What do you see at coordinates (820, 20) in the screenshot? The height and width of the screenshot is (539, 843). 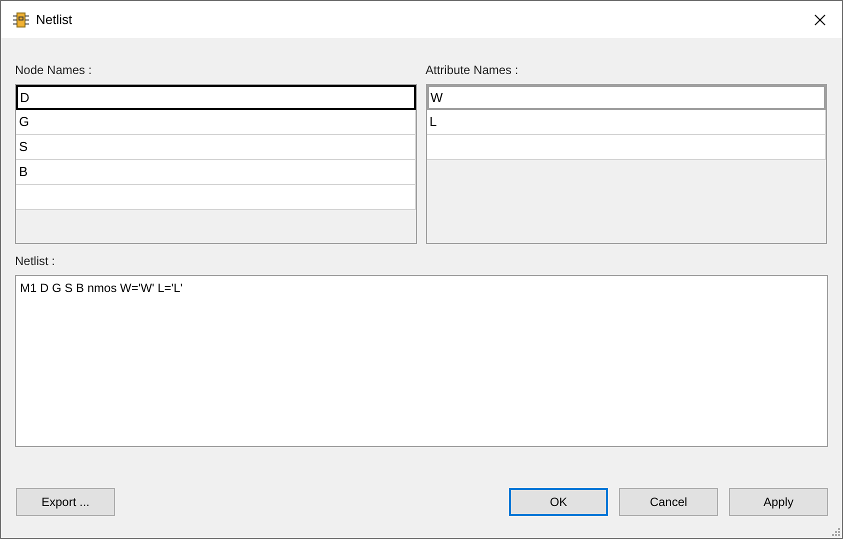 I see `close-icon` at bounding box center [820, 20].